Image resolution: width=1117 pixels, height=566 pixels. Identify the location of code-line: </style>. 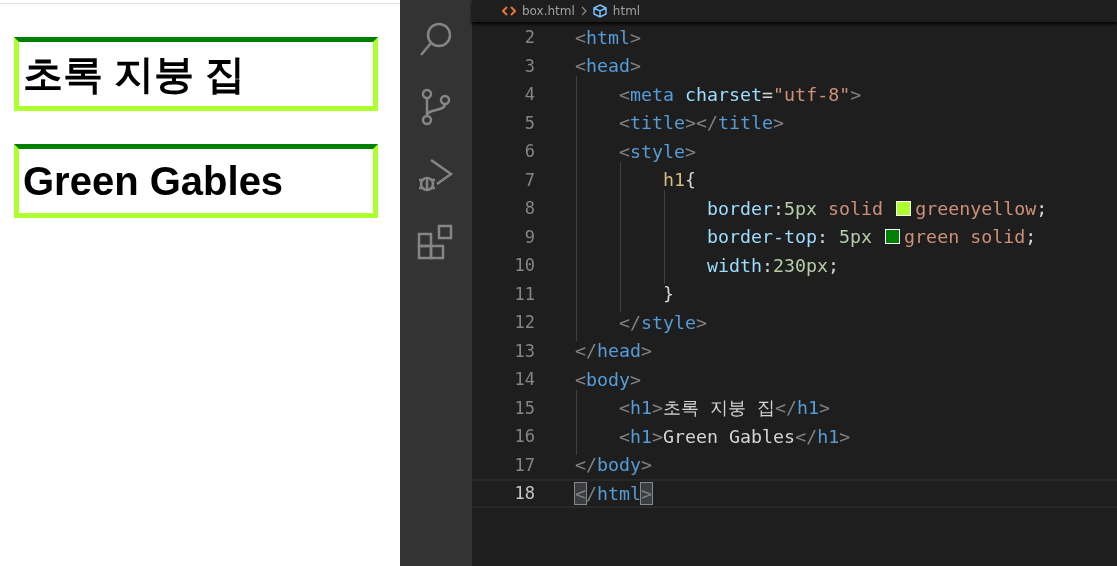
(663, 322).